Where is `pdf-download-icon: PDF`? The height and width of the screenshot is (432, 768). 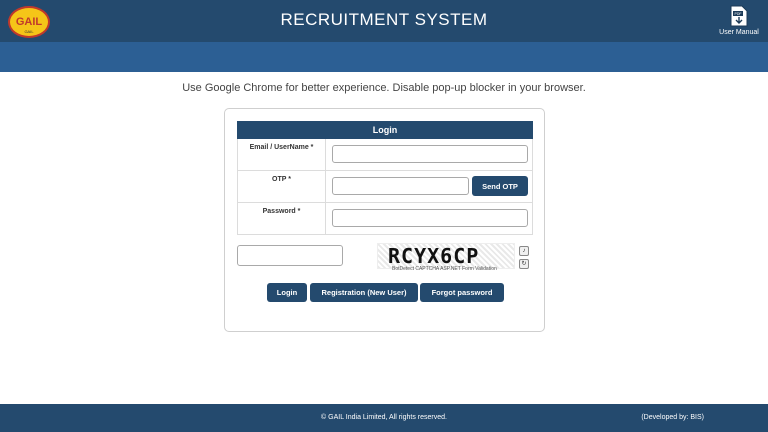 pdf-download-icon: PDF is located at coordinates (739, 16).